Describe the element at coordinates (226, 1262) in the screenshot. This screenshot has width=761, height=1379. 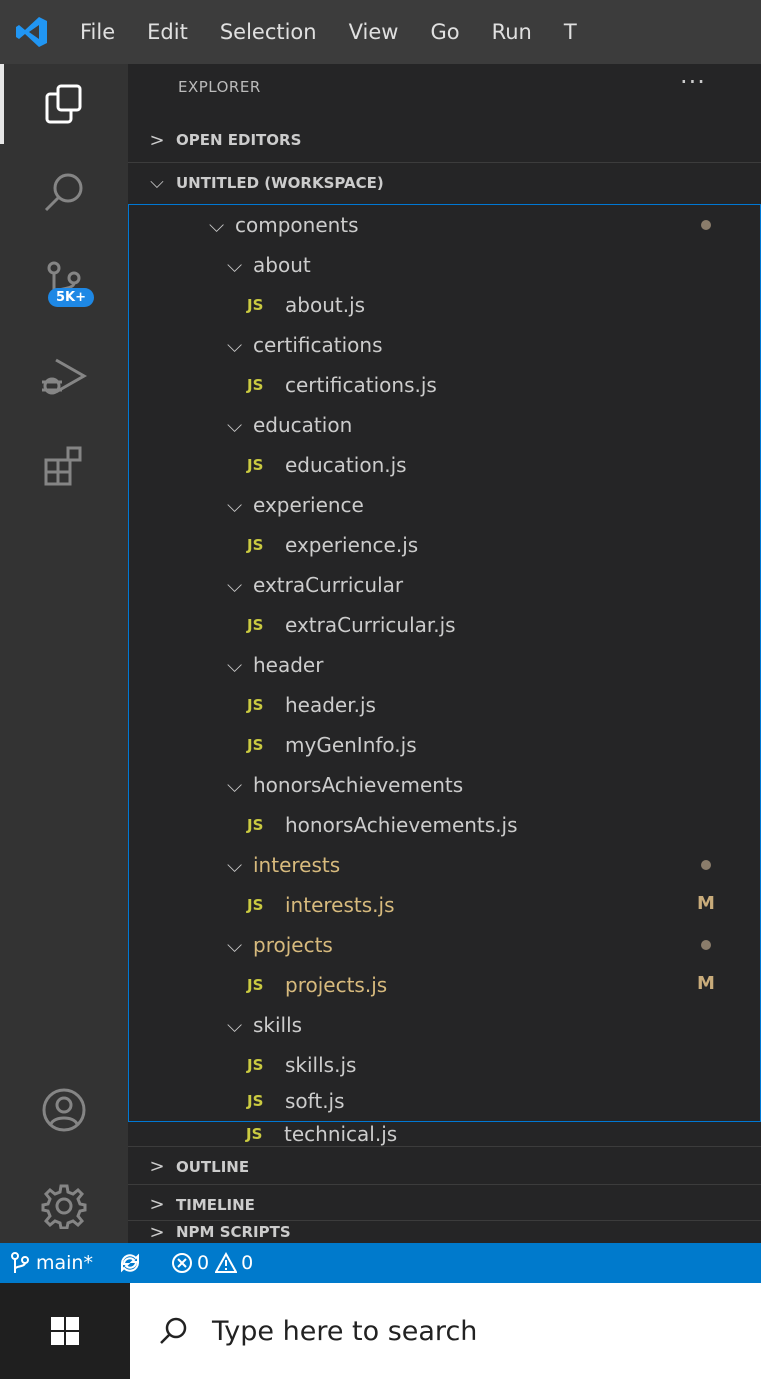
I see `warning-icon` at that location.